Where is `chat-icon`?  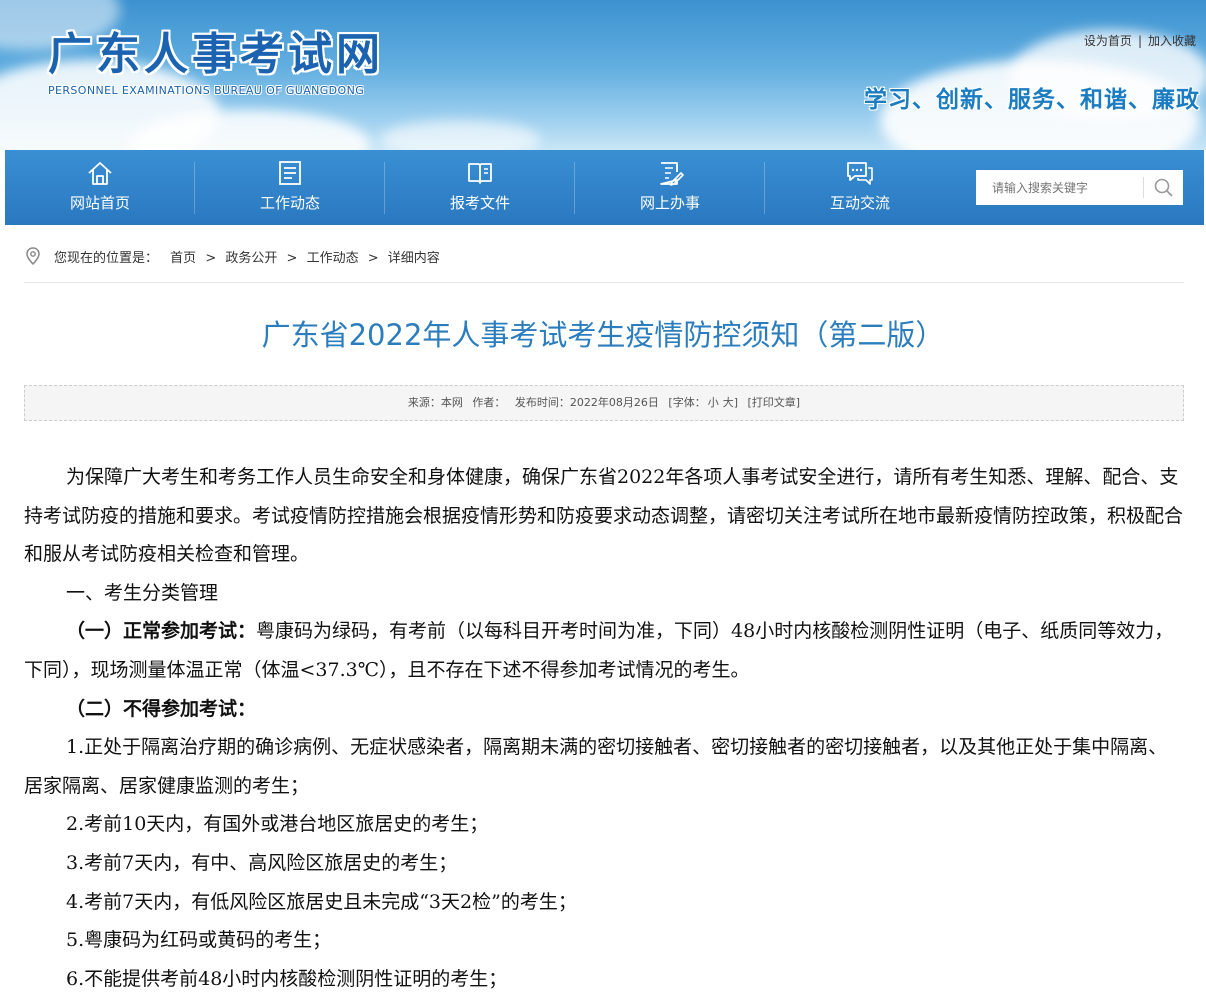
chat-icon is located at coordinates (860, 173).